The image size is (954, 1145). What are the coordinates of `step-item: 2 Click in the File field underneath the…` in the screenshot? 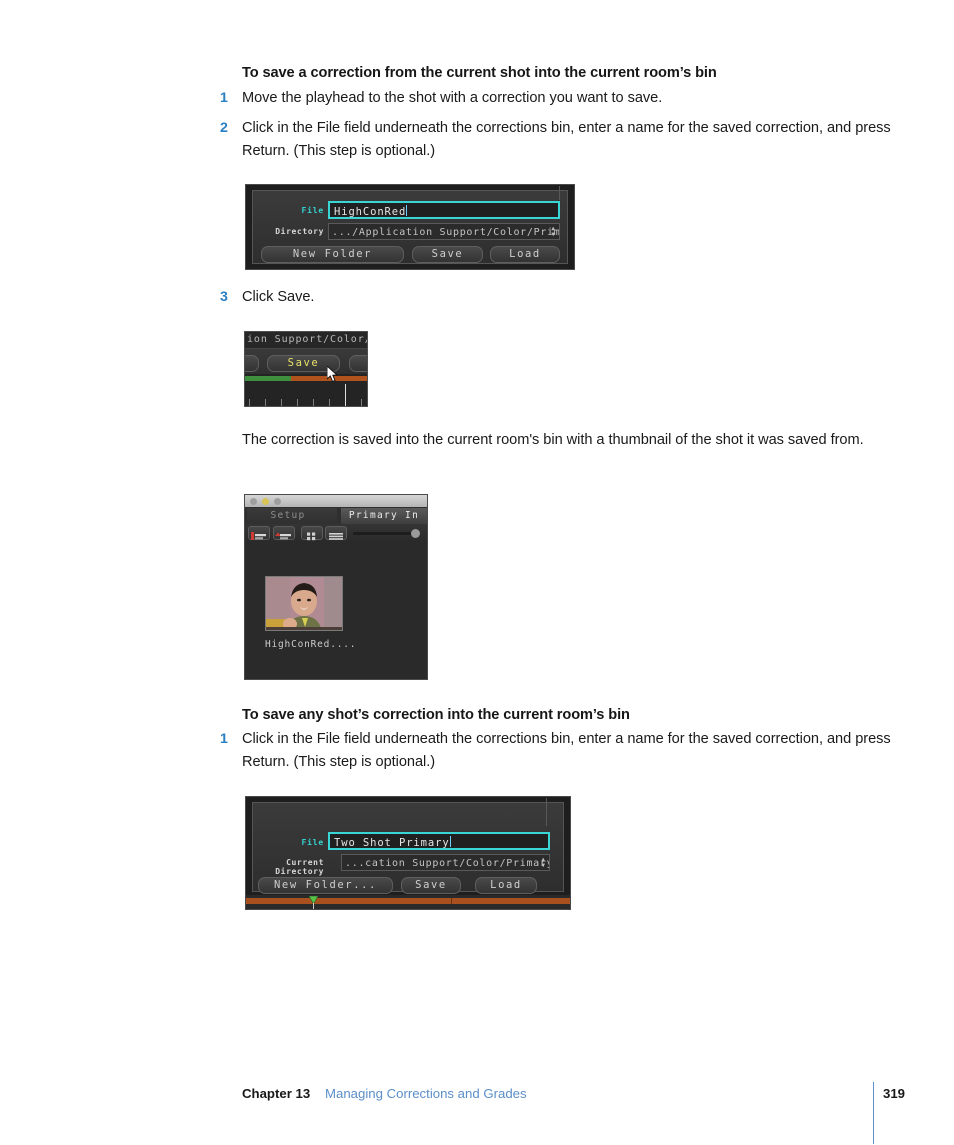 It's located at (565, 140).